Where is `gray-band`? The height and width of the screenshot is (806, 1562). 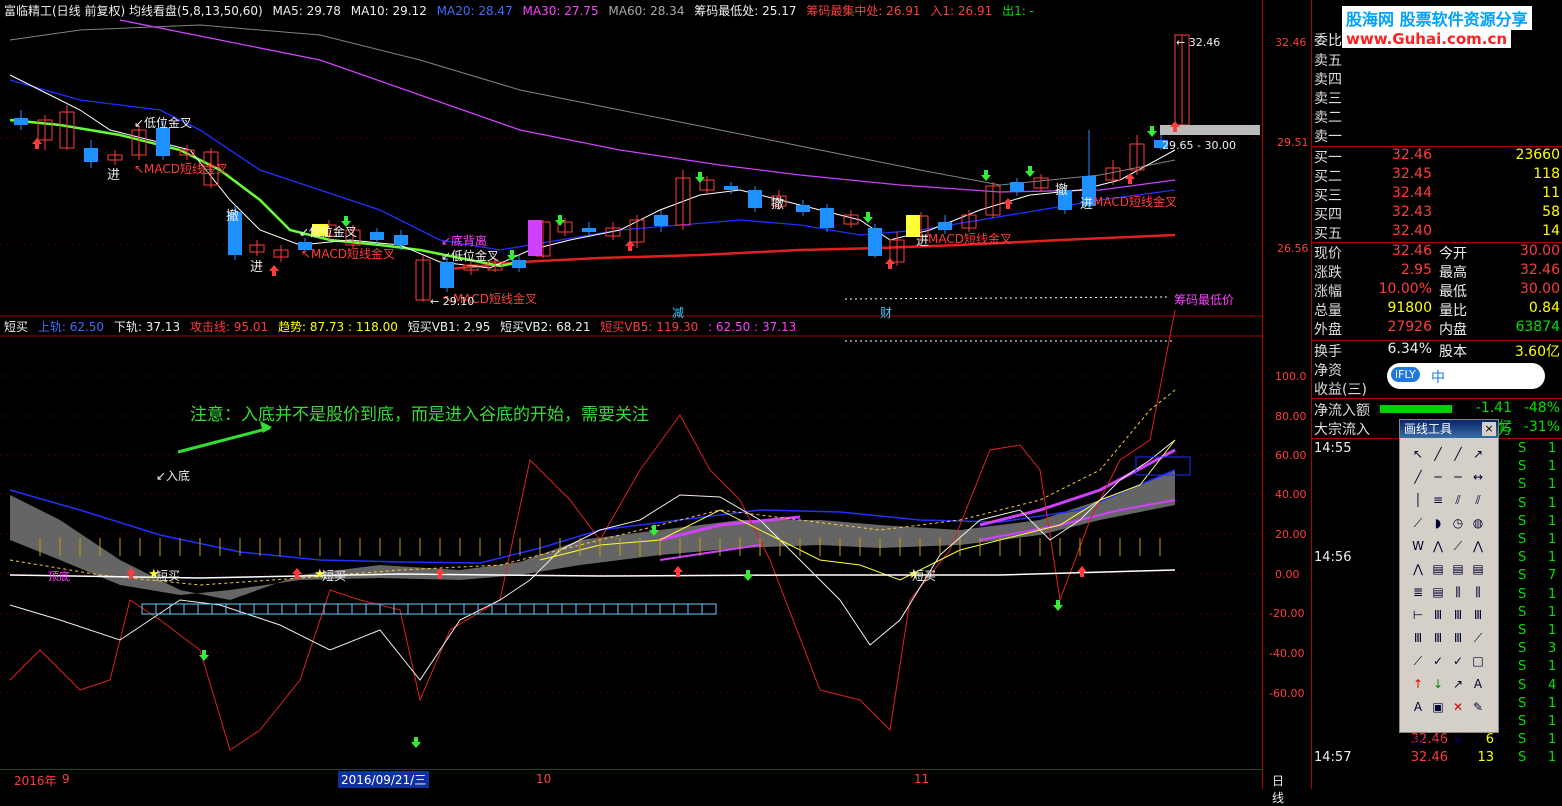
gray-band is located at coordinates (592, 535).